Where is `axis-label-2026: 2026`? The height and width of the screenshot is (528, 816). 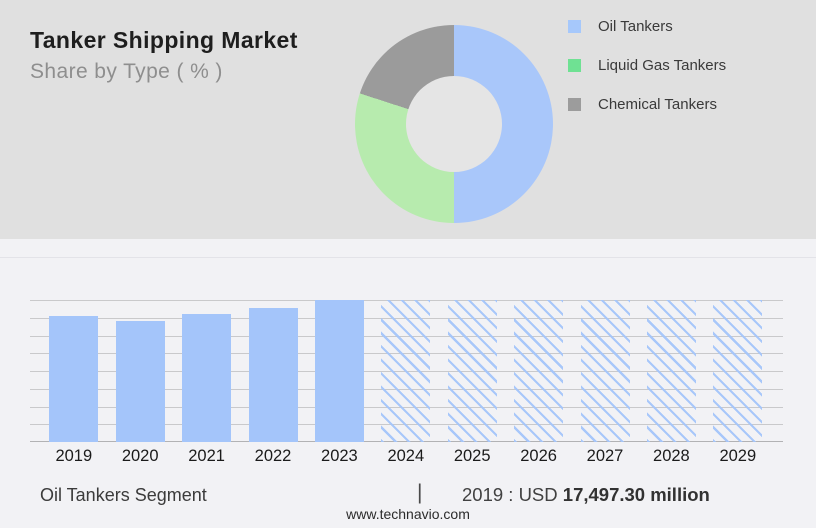 axis-label-2026: 2026 is located at coordinates (538, 456).